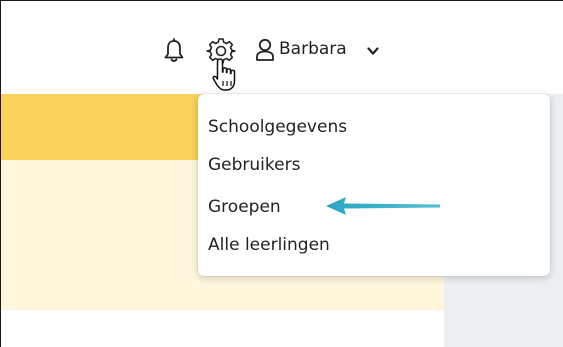 The image size is (563, 347). What do you see at coordinates (254, 165) in the screenshot?
I see `menu-item-gebruikers: Gebruikers` at bounding box center [254, 165].